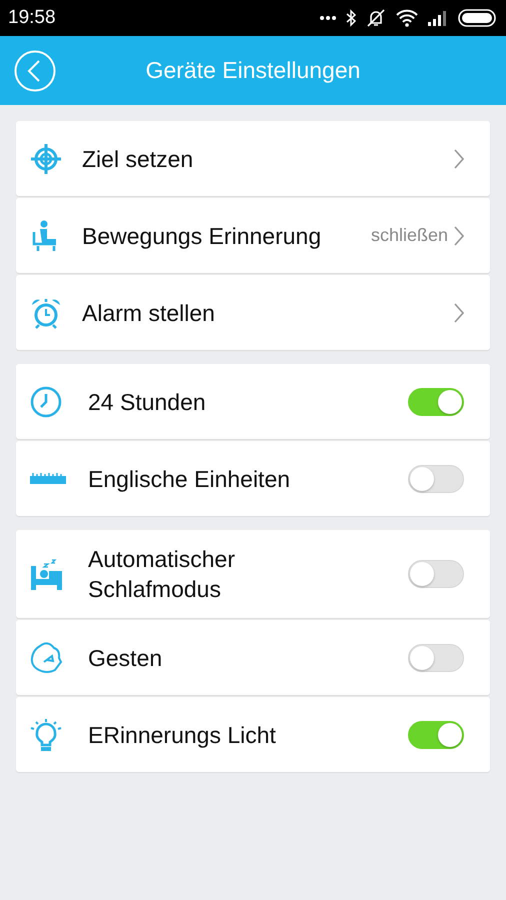  What do you see at coordinates (202, 236) in the screenshot?
I see `row-label: Bewegungs Erinnerung` at bounding box center [202, 236].